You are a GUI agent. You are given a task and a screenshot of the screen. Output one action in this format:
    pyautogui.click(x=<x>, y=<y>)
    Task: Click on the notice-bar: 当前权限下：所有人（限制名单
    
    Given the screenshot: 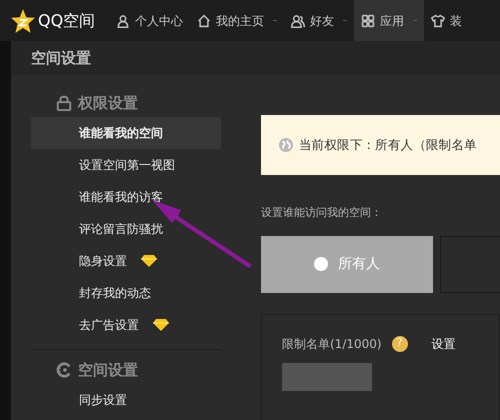 What is the action you would take?
    pyautogui.click(x=380, y=145)
    